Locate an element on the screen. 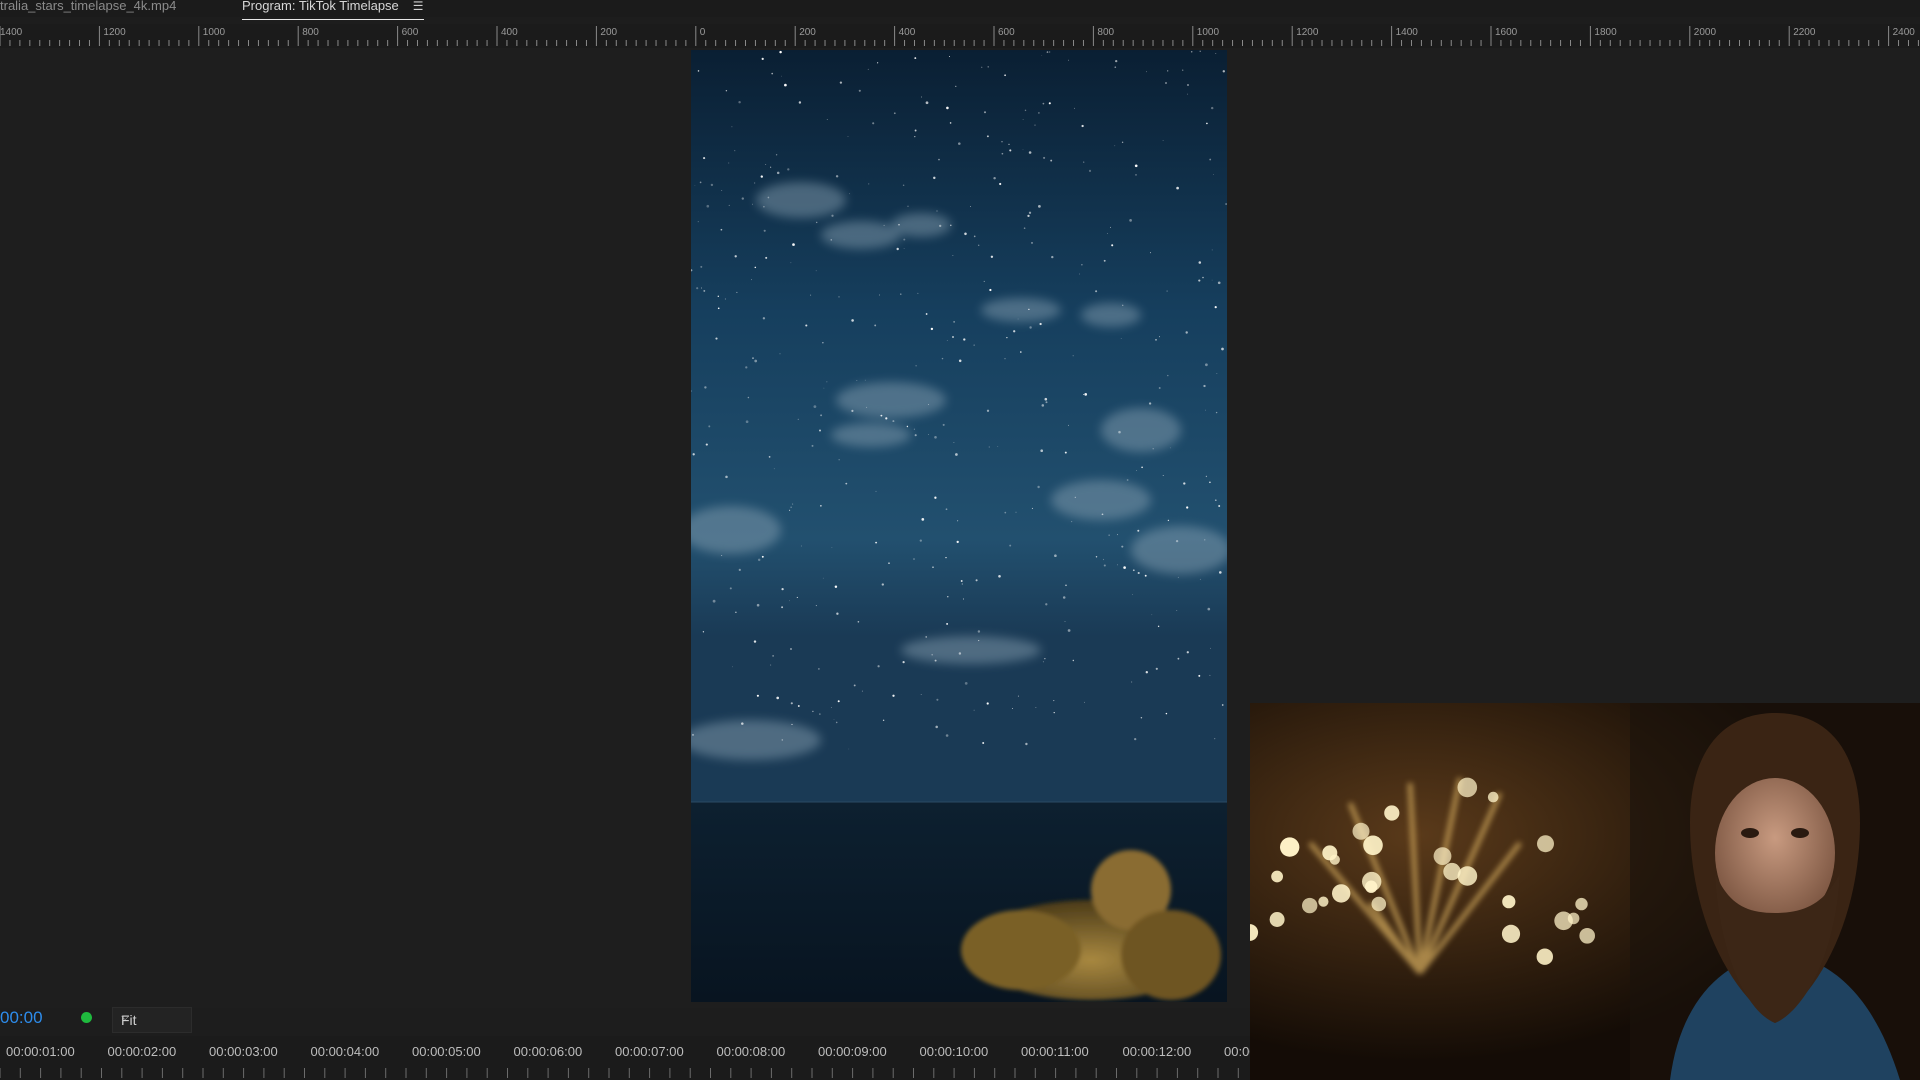  ruler-label: 1400 is located at coordinates (11, 32).